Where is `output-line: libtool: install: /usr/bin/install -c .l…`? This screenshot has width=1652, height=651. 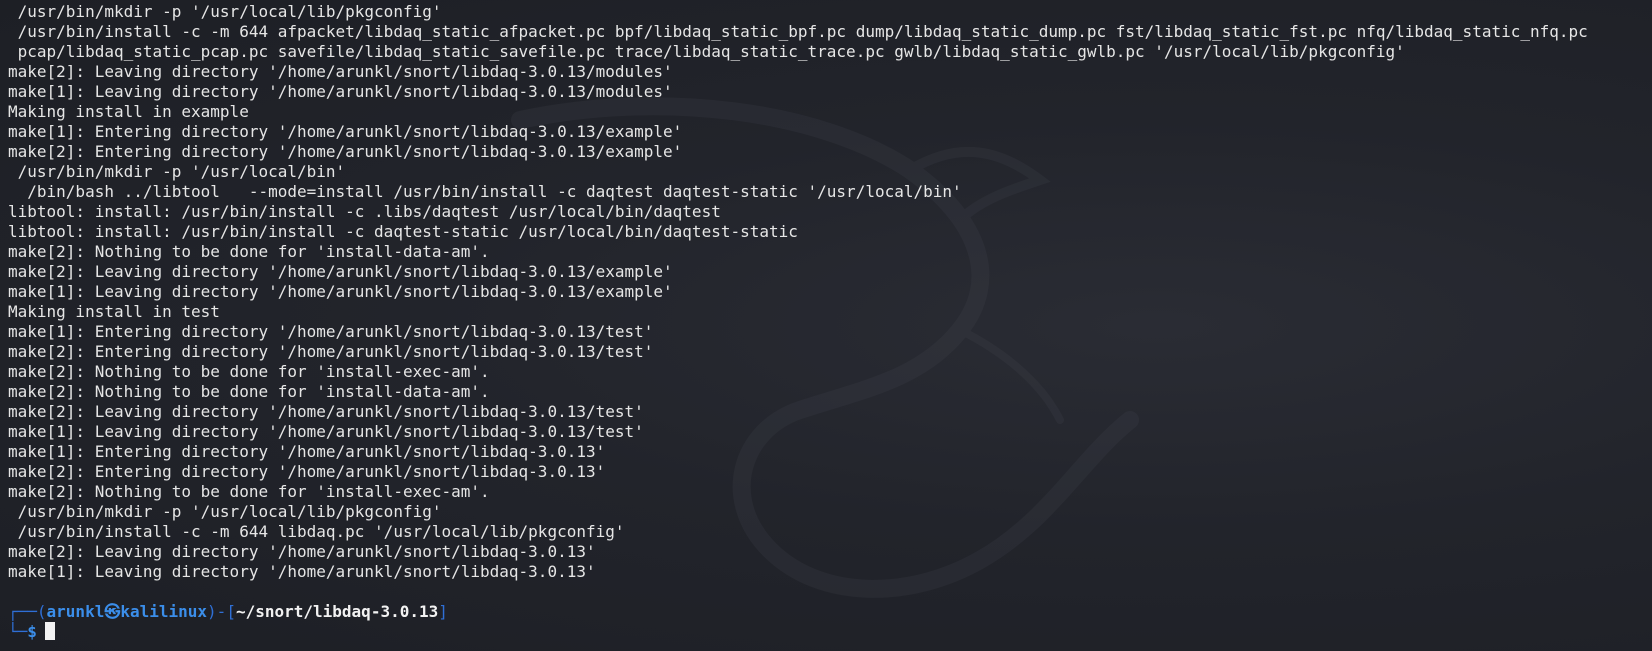 output-line: libtool: install: /usr/bin/install -c .l… is located at coordinates (364, 211).